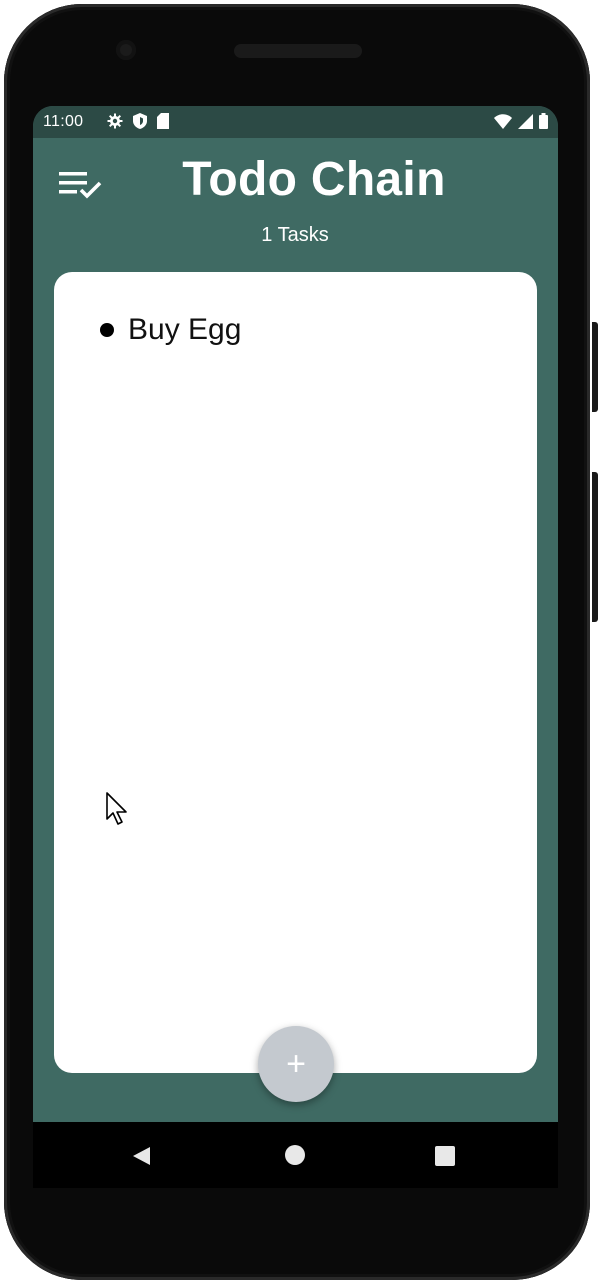 This screenshot has height=1286, width=600. What do you see at coordinates (295, 235) in the screenshot?
I see `task-count: 1 Tasks` at bounding box center [295, 235].